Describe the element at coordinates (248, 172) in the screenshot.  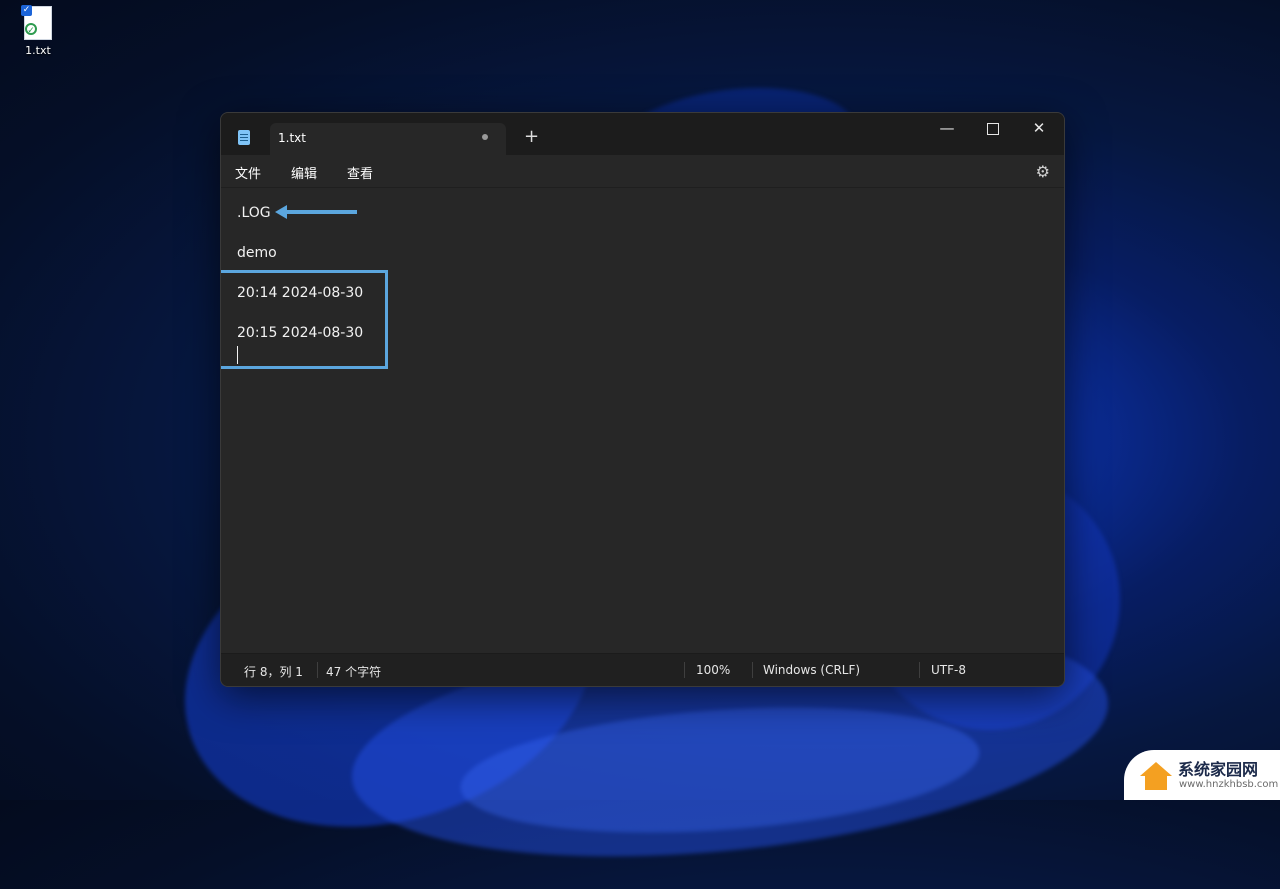
I see `menu-file: 文件` at that location.